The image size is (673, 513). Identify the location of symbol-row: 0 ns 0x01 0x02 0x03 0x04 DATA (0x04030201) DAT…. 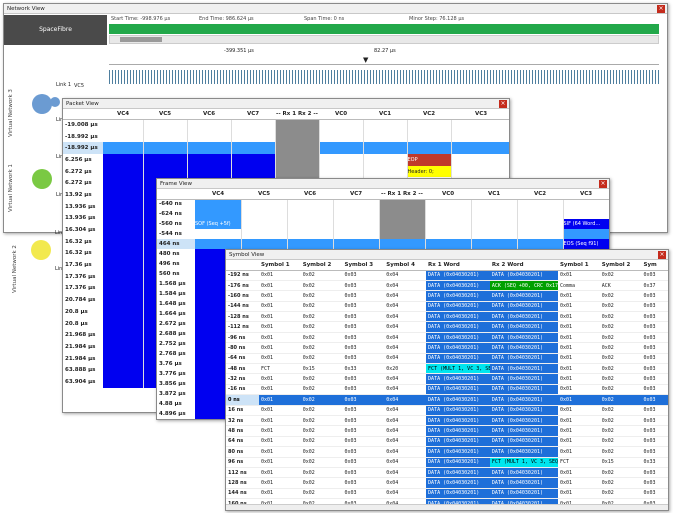
(447, 400).